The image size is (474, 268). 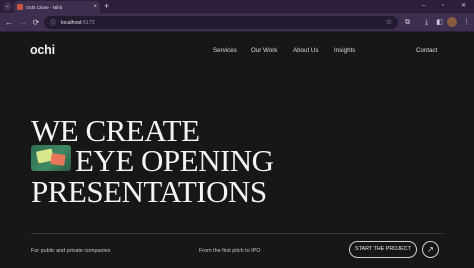 I want to click on site-favicon-icon, so click(x=20, y=7).